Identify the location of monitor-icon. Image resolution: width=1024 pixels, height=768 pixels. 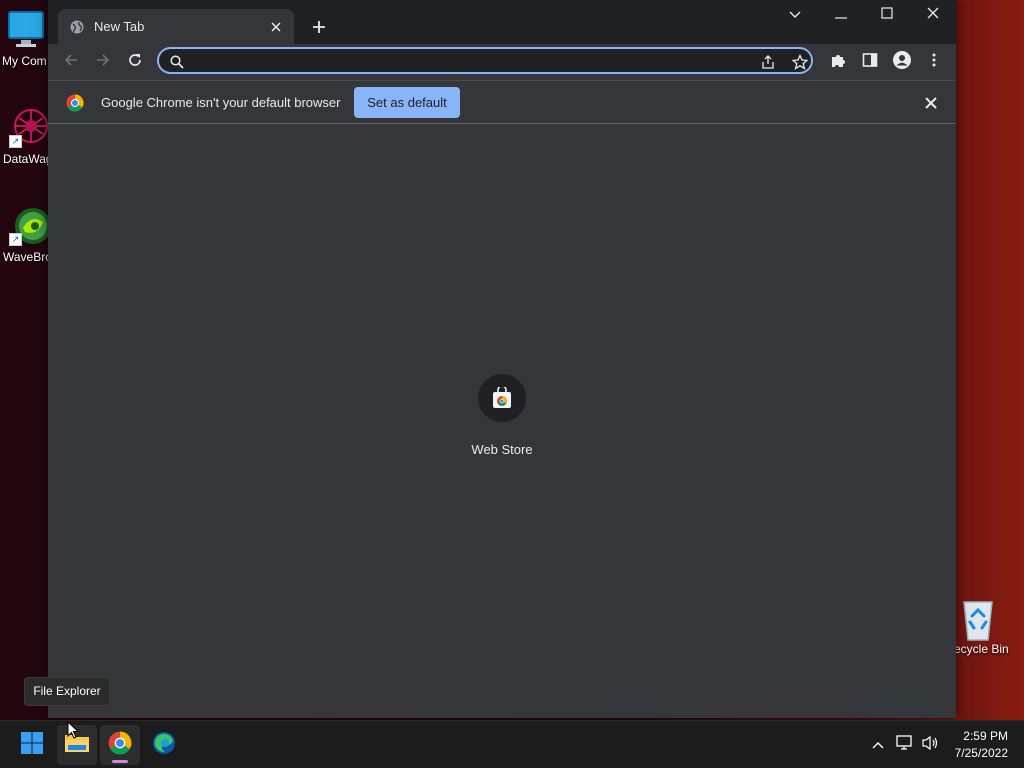
(25, 30).